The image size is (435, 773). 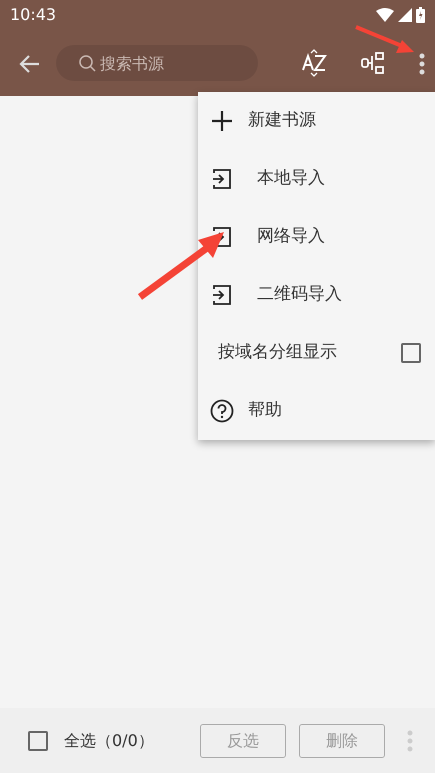 What do you see at coordinates (316, 353) in the screenshot?
I see `menu-item: 按域名分组显示` at bounding box center [316, 353].